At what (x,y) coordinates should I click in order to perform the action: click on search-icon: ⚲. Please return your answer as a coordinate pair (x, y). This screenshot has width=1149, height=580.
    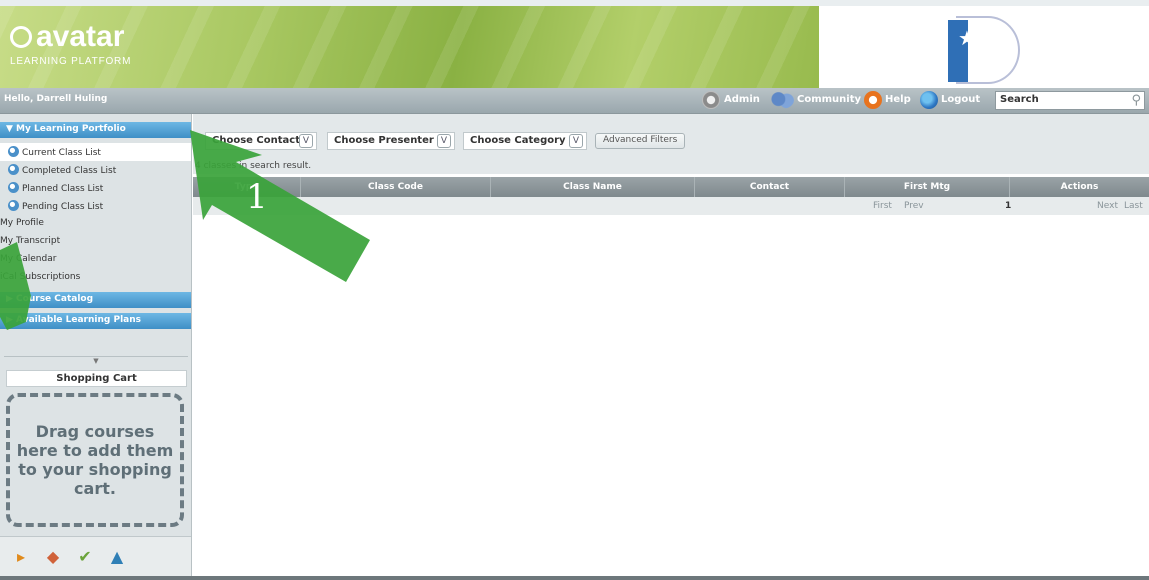
    Looking at the image, I should click on (1136, 100).